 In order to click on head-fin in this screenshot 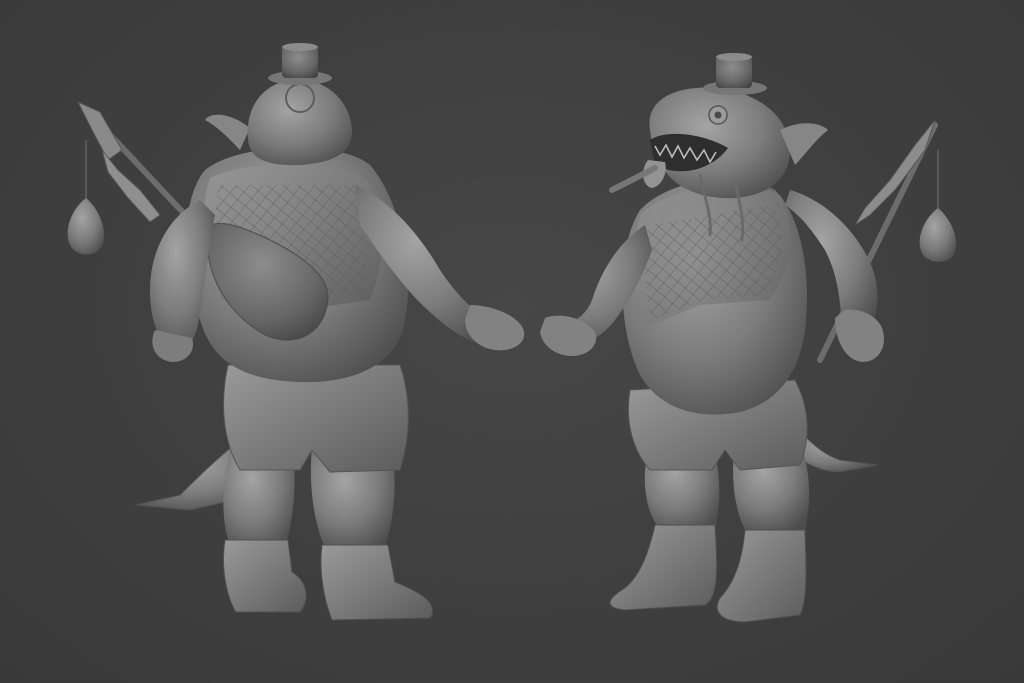, I will do `click(227, 132)`.